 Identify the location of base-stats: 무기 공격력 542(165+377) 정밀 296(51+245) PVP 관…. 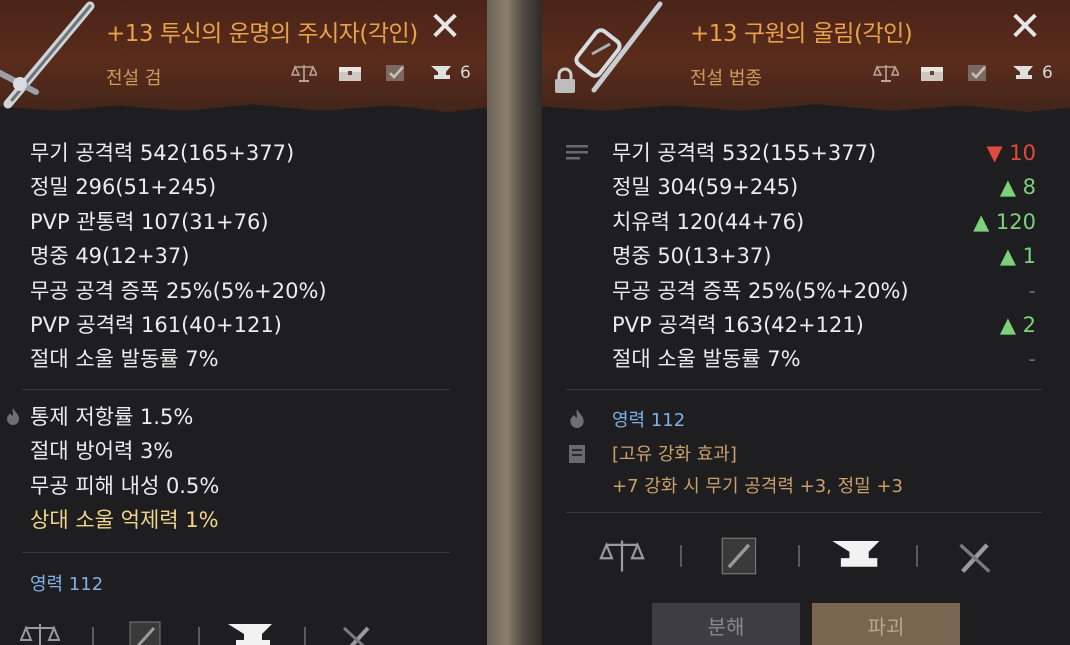
(178, 256).